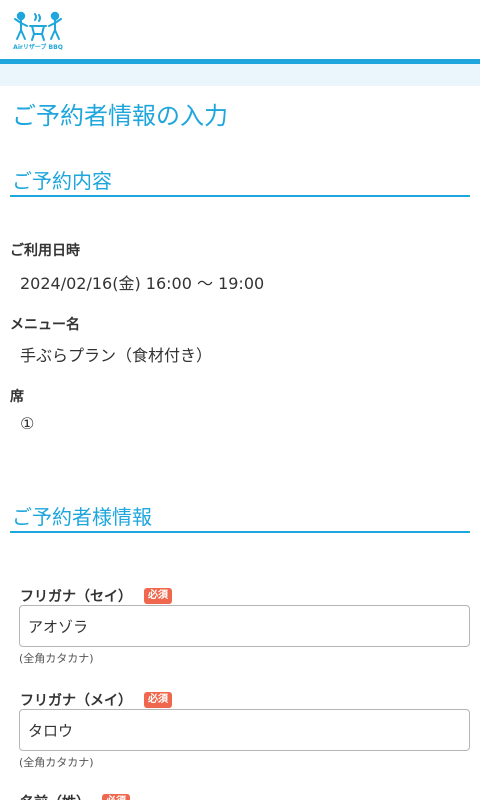 This screenshot has width=480, height=800. What do you see at coordinates (82, 517) in the screenshot?
I see `customer-section-title: ご予約者様情報` at bounding box center [82, 517].